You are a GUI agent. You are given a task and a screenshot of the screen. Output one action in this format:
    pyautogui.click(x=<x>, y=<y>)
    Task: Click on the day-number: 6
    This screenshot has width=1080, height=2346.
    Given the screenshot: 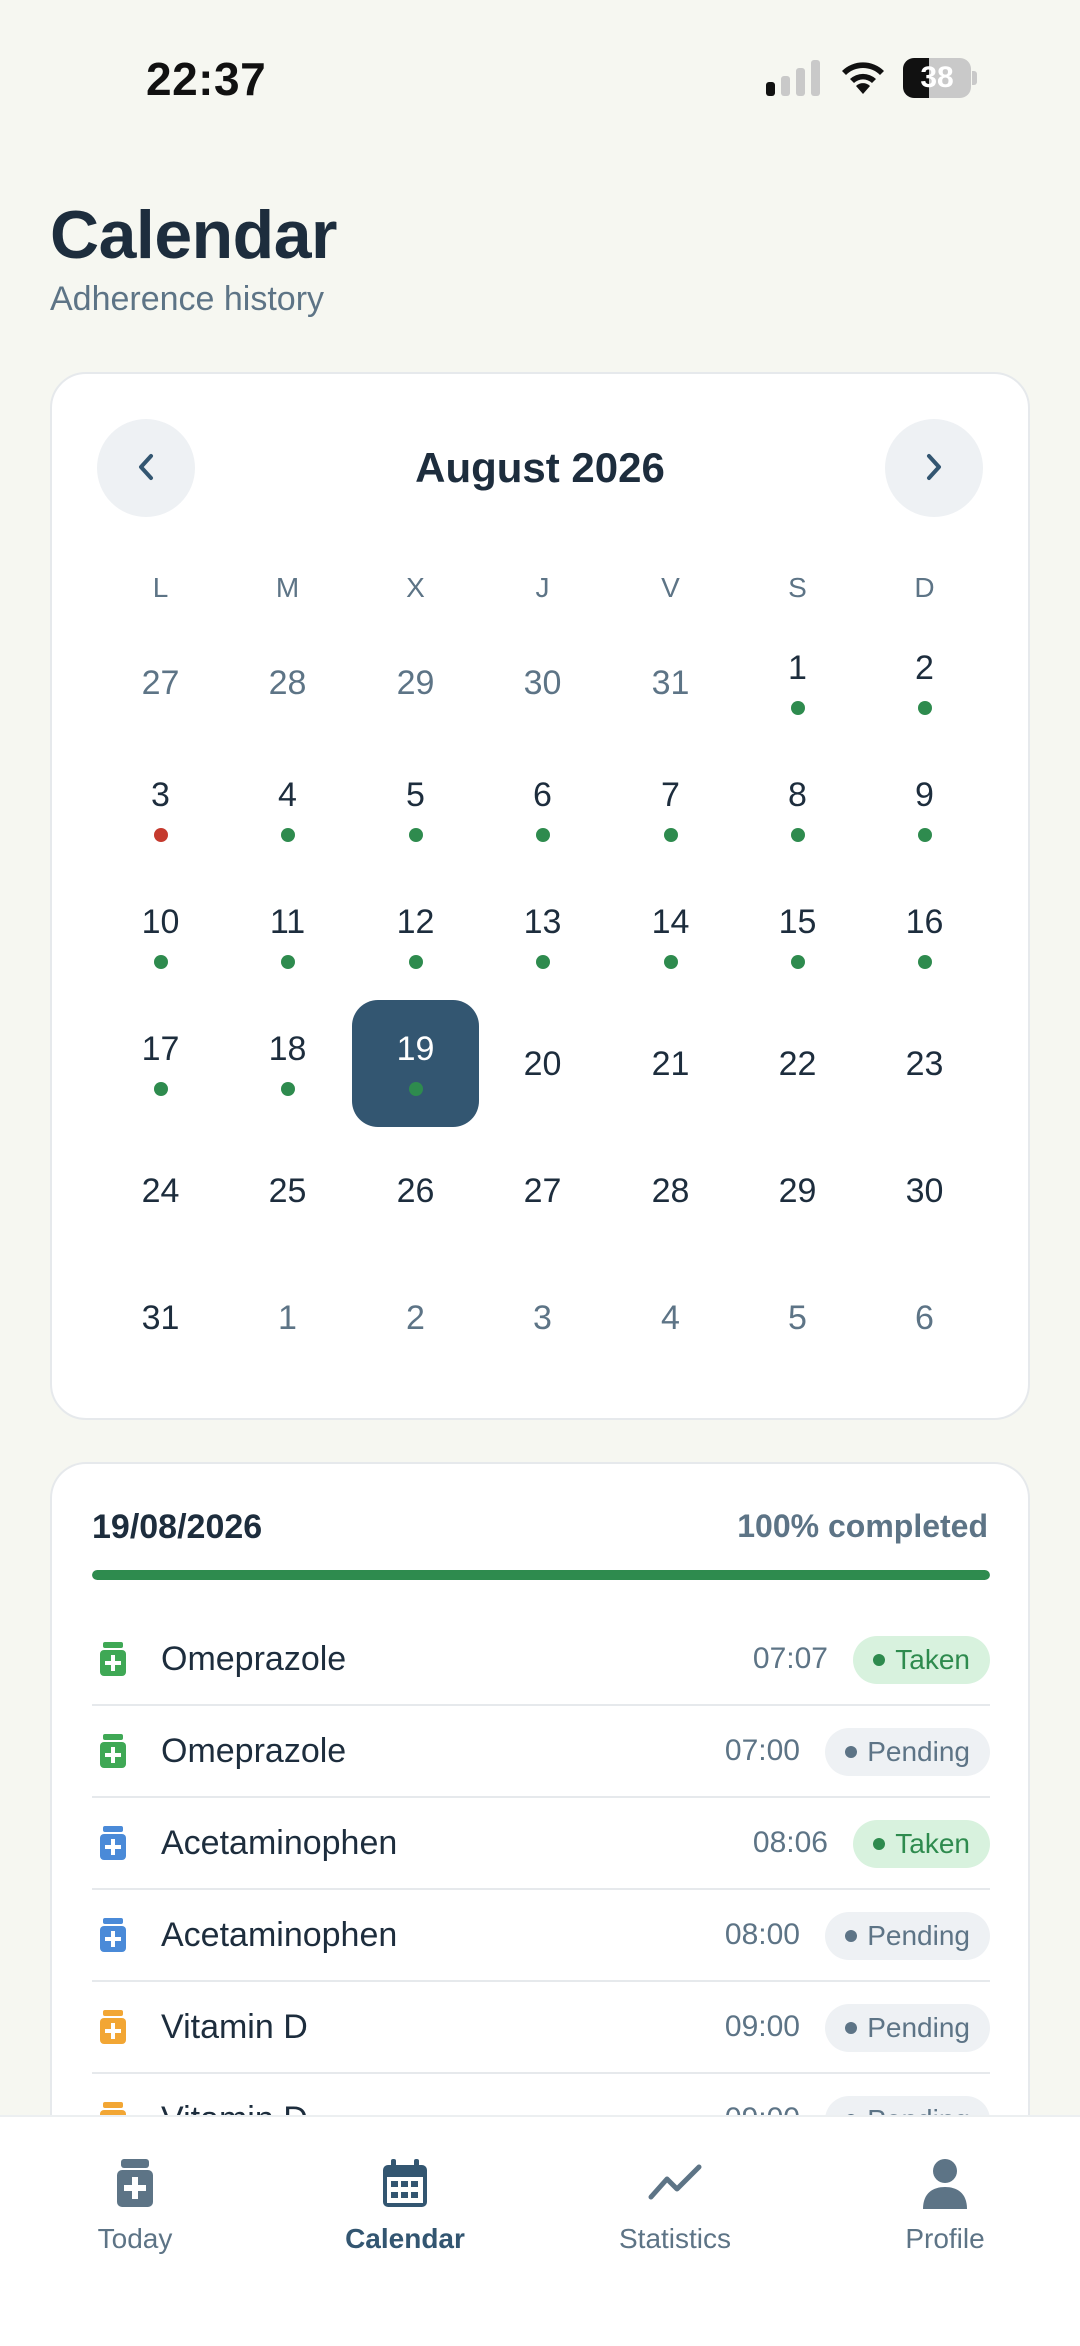 What is the action you would take?
    pyautogui.click(x=924, y=1317)
    